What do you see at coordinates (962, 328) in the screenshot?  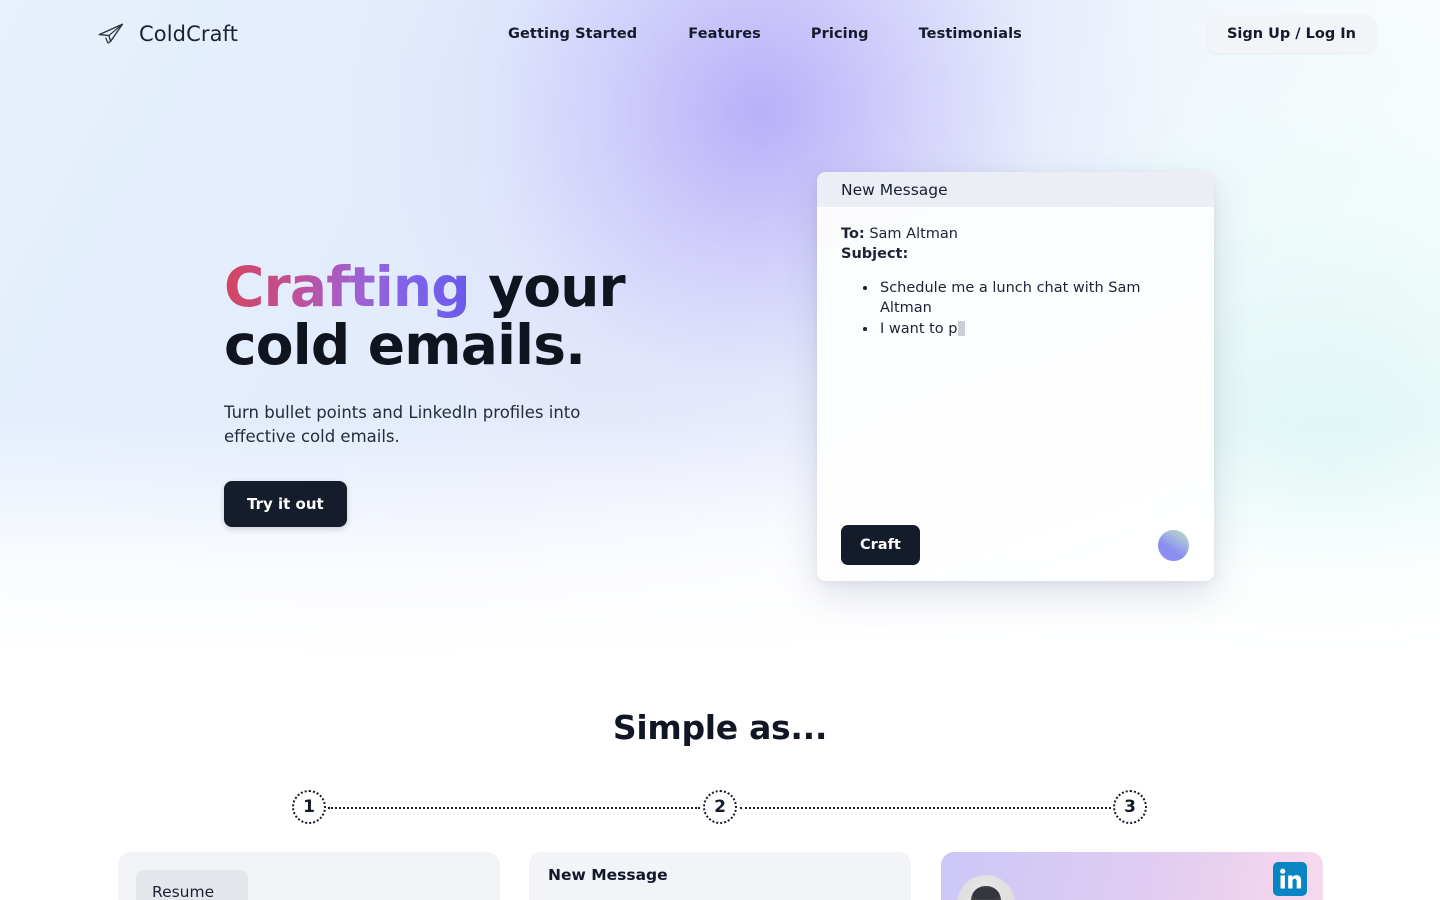 I see `text-cursor-icon` at bounding box center [962, 328].